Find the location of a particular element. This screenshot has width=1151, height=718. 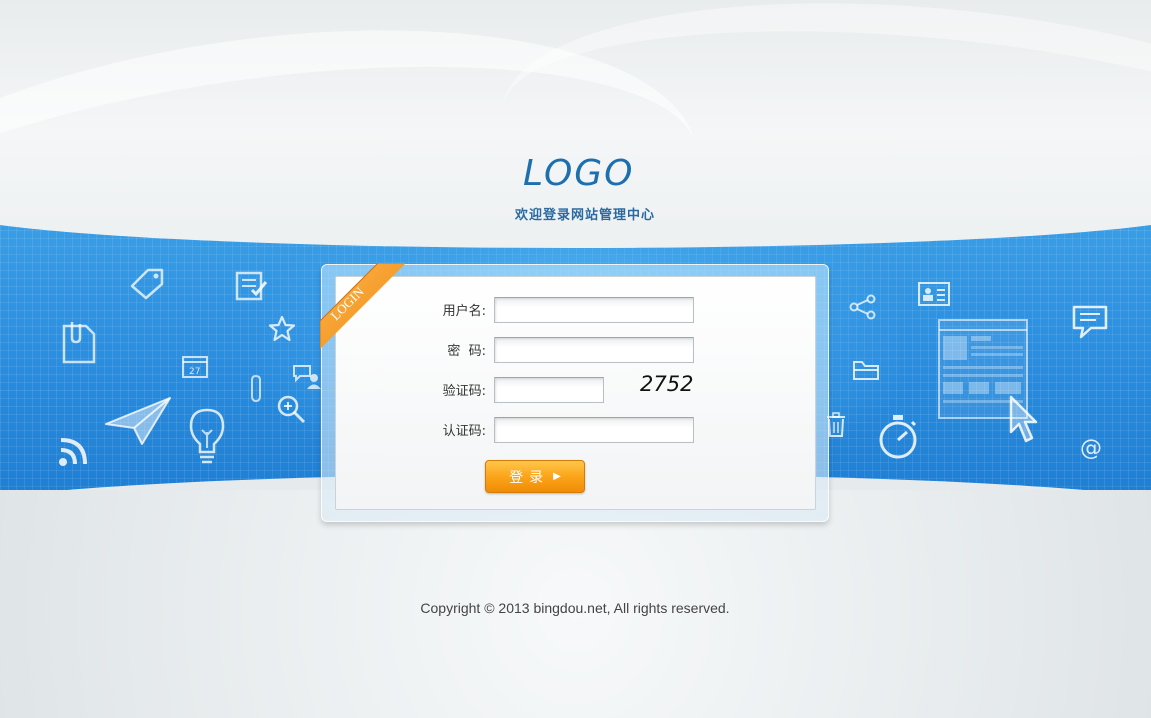

login-button-label: 登录 is located at coordinates (529, 477).